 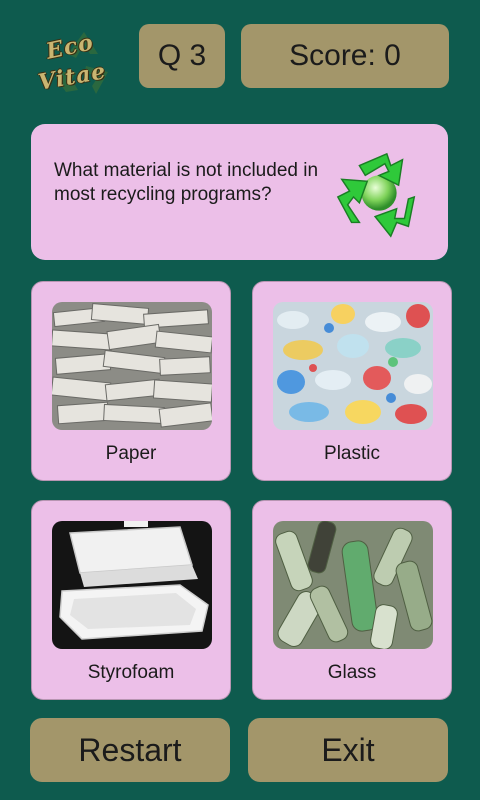 What do you see at coordinates (131, 453) in the screenshot?
I see `option-label: Paper` at bounding box center [131, 453].